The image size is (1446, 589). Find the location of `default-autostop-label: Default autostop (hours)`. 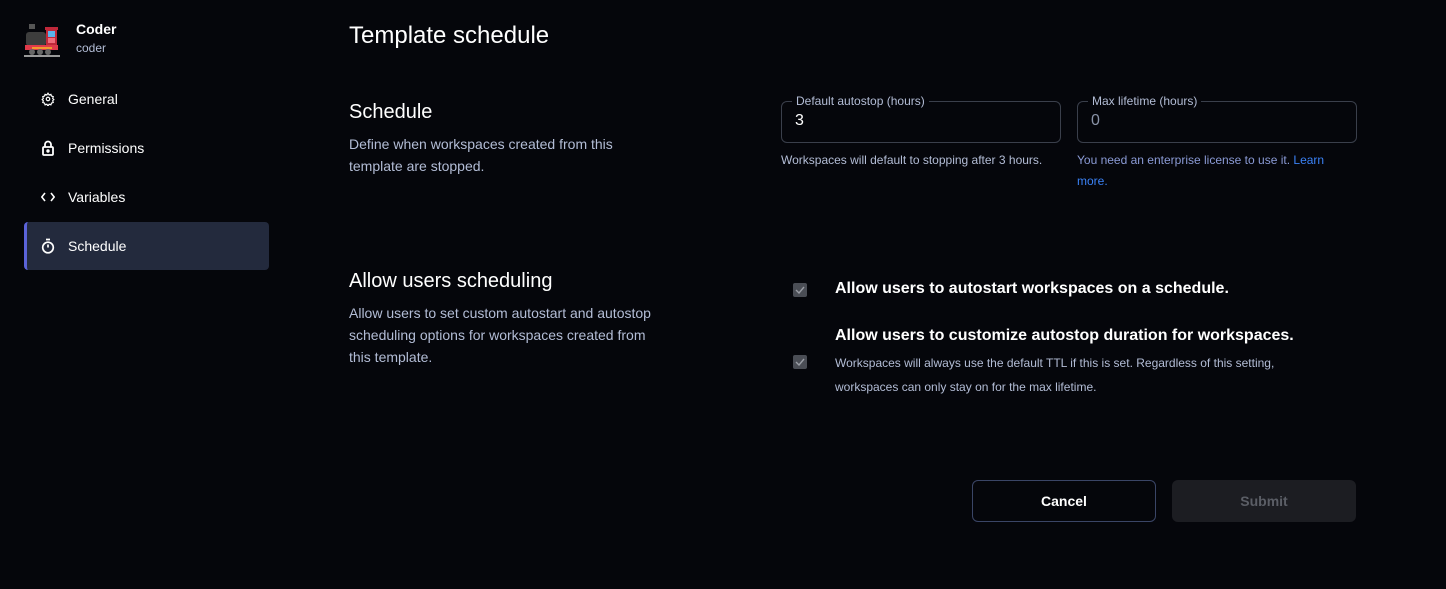

default-autostop-label: Default autostop (hours) is located at coordinates (860, 101).